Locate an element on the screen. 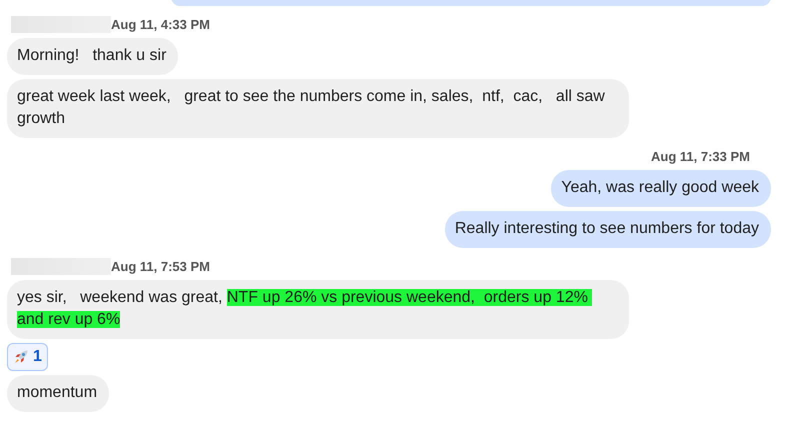 The height and width of the screenshot is (448, 794). message-bubble: yes sir, weekend was great, NTF up 26% vs previous weekend, orders up 12% and rev up 6% is located at coordinates (318, 309).